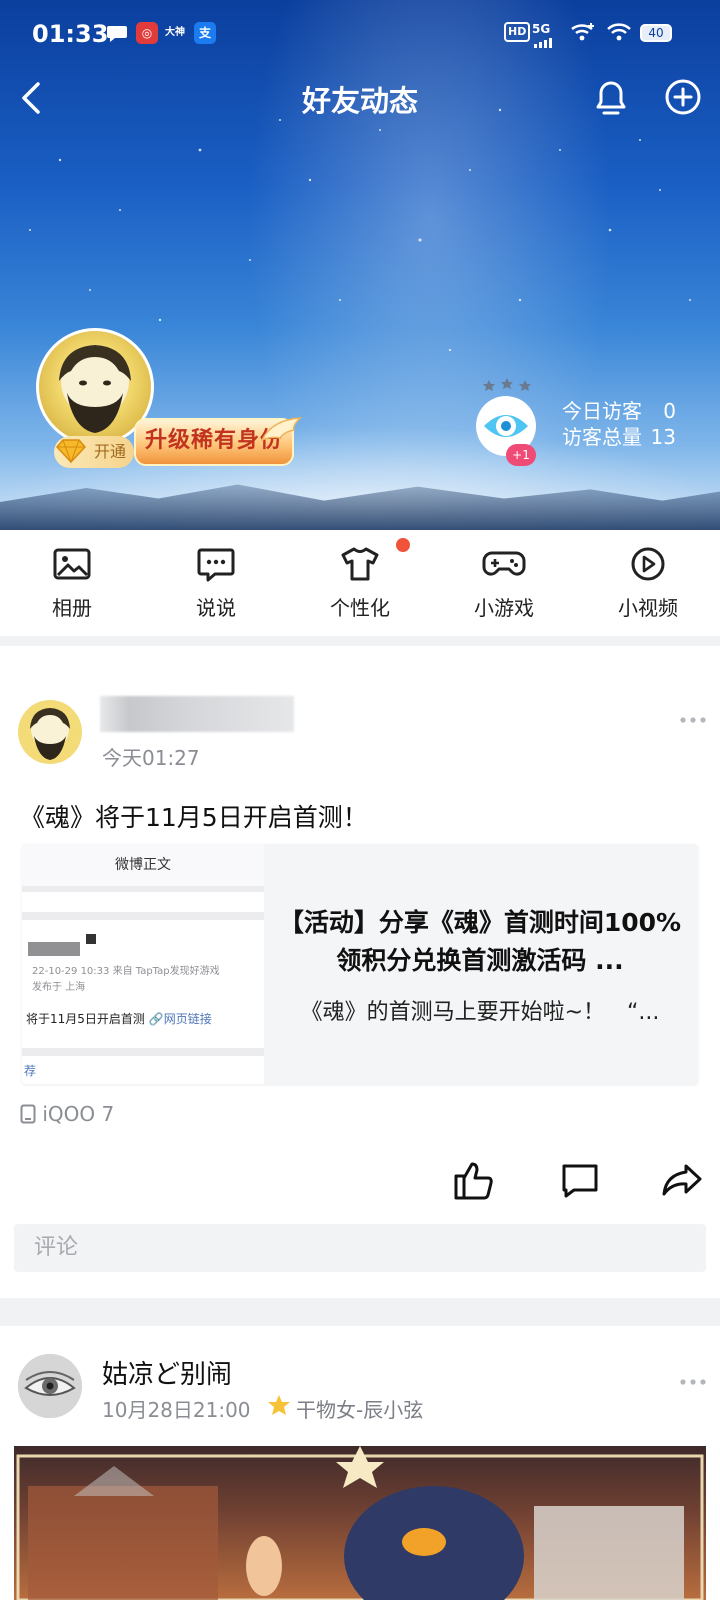 This screenshot has height=1600, width=720. I want to click on shortcut-minivideo: 小视频, so click(648, 583).